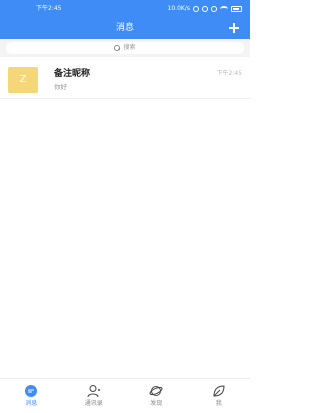 This screenshot has height=413, width=320. What do you see at coordinates (31, 403) in the screenshot?
I see `tab-label: 消息` at bounding box center [31, 403].